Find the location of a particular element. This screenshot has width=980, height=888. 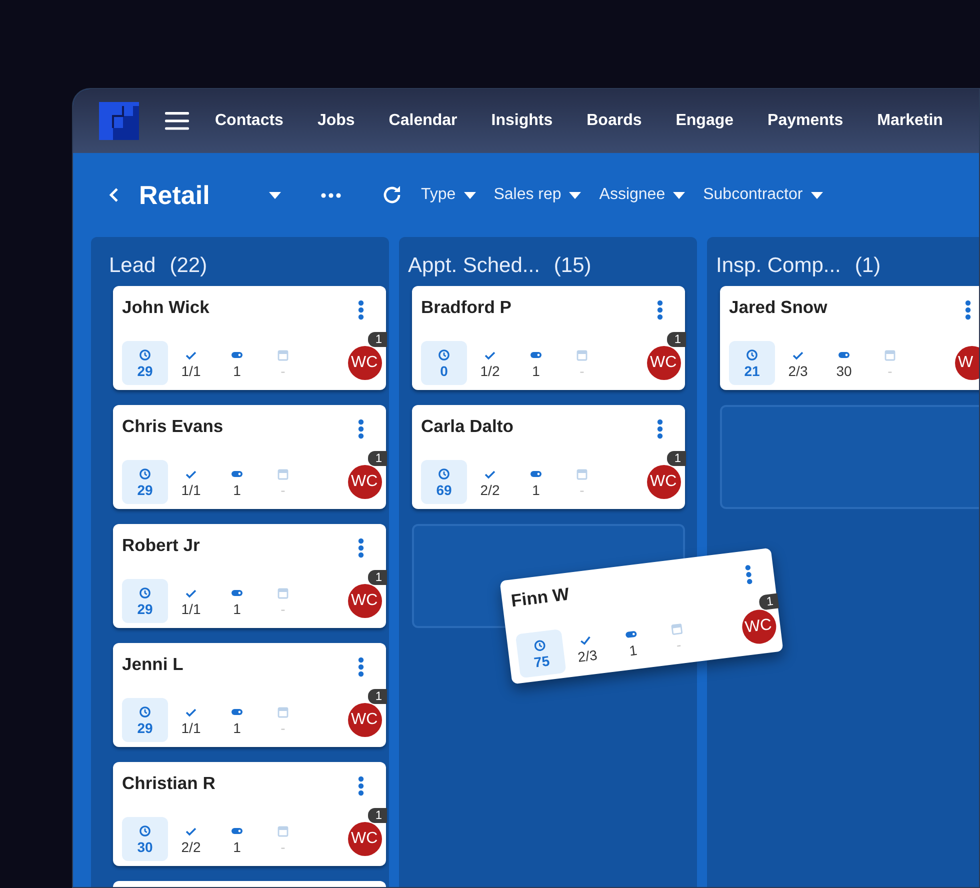

board-title: Retail is located at coordinates (175, 195).